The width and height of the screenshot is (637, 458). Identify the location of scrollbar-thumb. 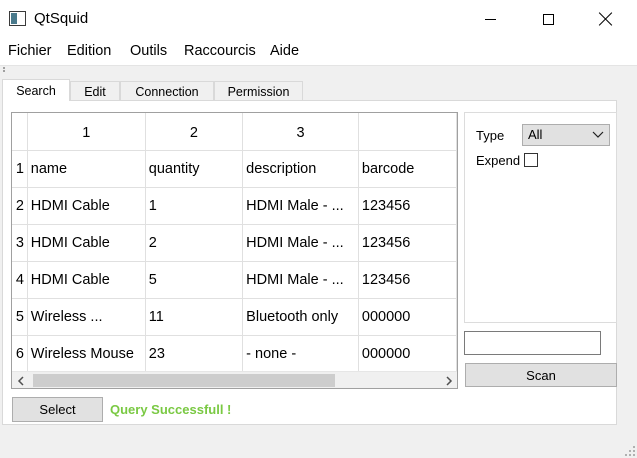
(184, 380).